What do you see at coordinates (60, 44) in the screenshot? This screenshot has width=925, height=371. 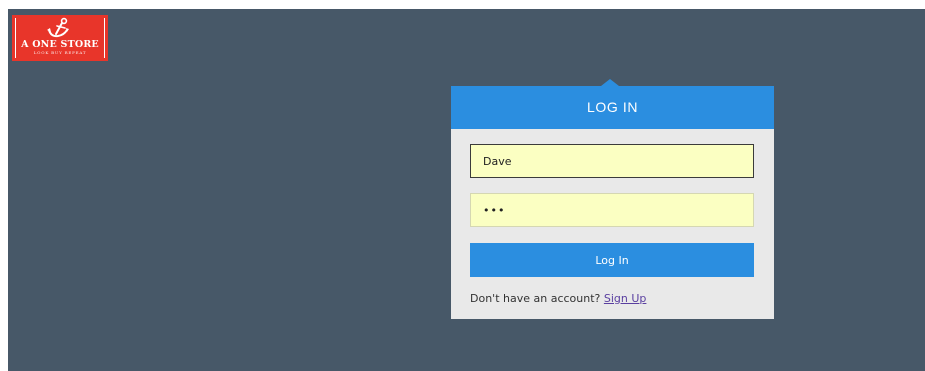 I see `brand-name: A ONE STORE` at bounding box center [60, 44].